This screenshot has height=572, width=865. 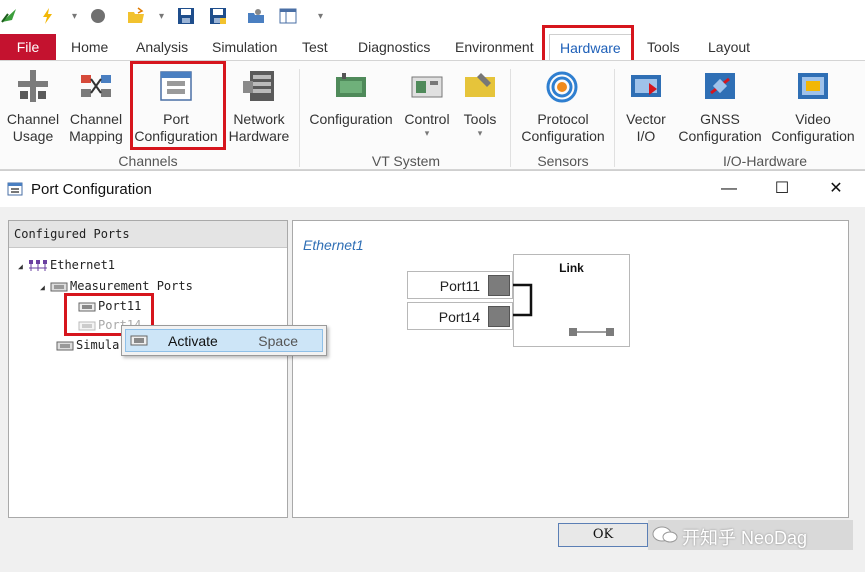 I want to click on tree-node-port11: Port11, so click(x=109, y=306).